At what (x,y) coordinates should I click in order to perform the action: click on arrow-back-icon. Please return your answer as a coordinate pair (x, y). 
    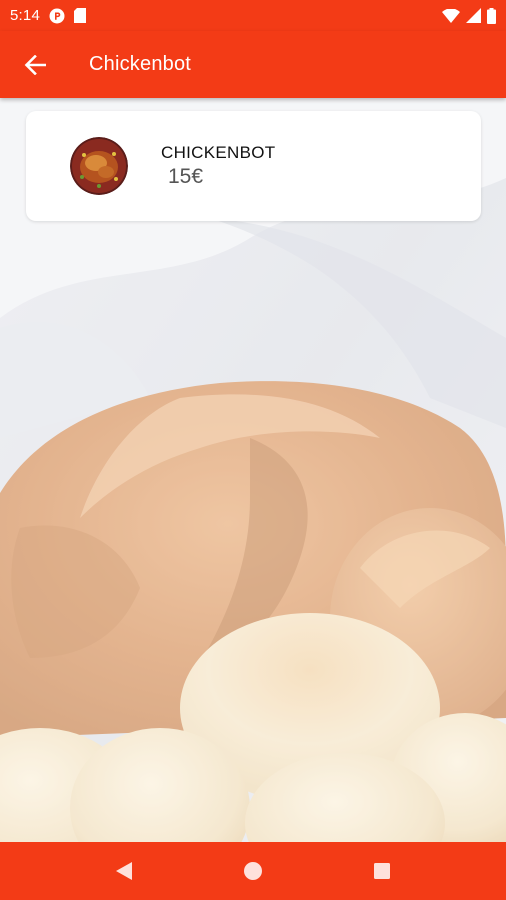
    Looking at the image, I should click on (35, 64).